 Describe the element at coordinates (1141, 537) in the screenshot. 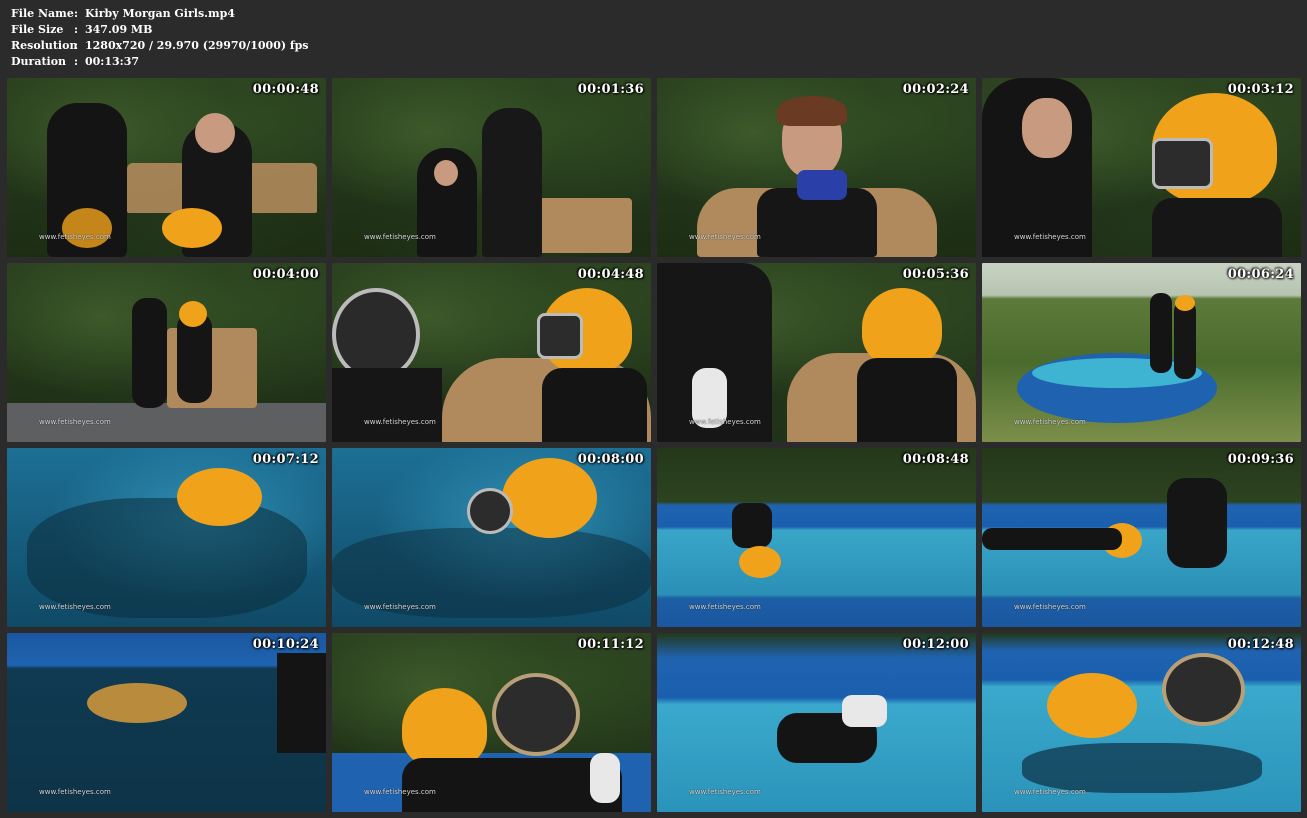

I see `thumbnail-frame: 00:09:36 www.fetisheyes.com` at that location.